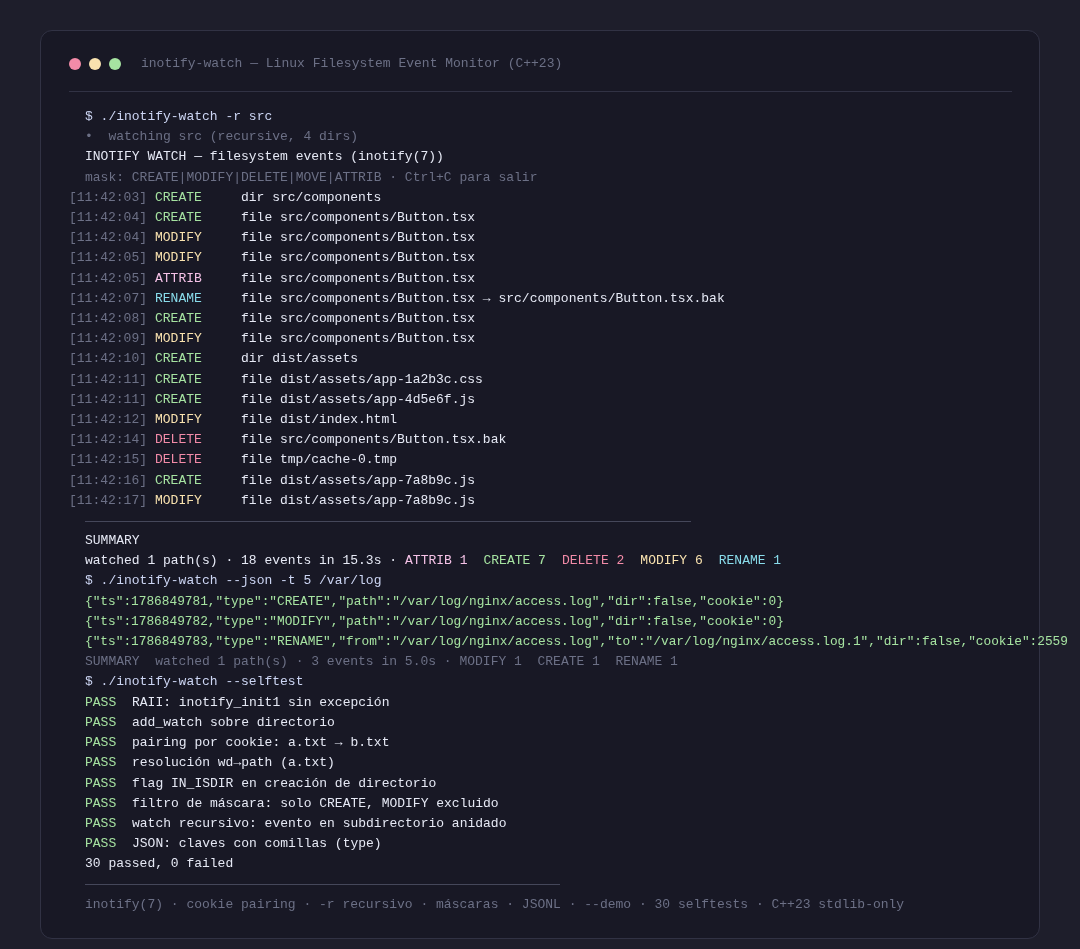  I want to click on event-path: dir src/components, so click(311, 197).